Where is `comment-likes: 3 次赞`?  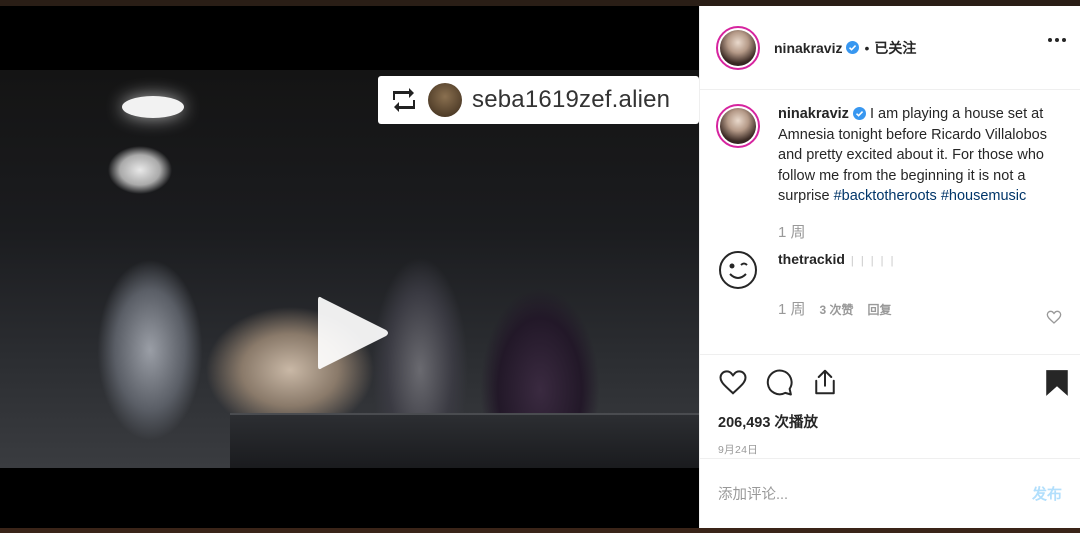
comment-likes: 3 次赞 is located at coordinates (837, 309).